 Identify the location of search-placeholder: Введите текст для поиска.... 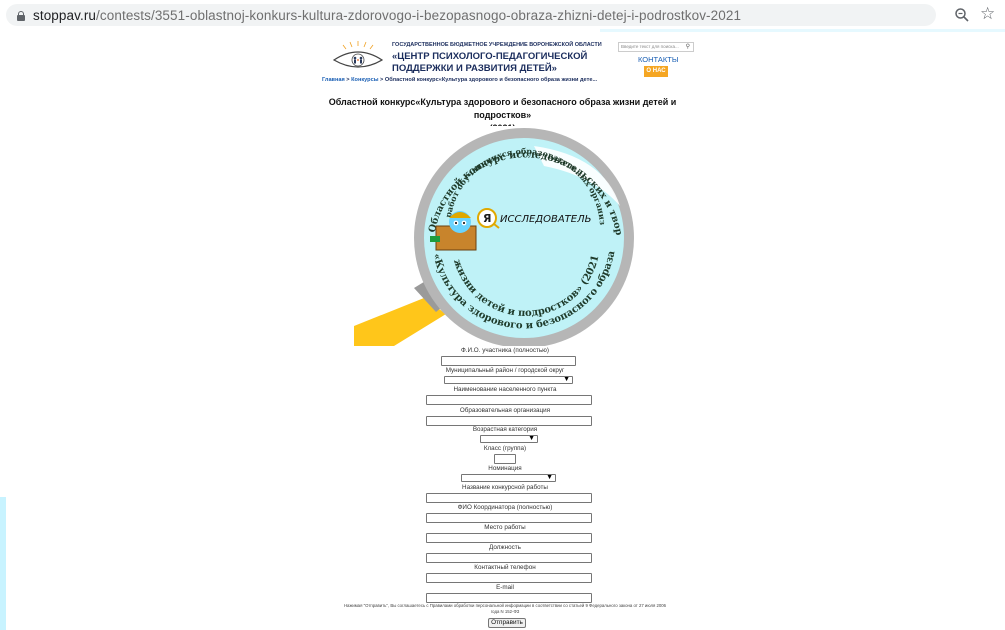
(650, 46).